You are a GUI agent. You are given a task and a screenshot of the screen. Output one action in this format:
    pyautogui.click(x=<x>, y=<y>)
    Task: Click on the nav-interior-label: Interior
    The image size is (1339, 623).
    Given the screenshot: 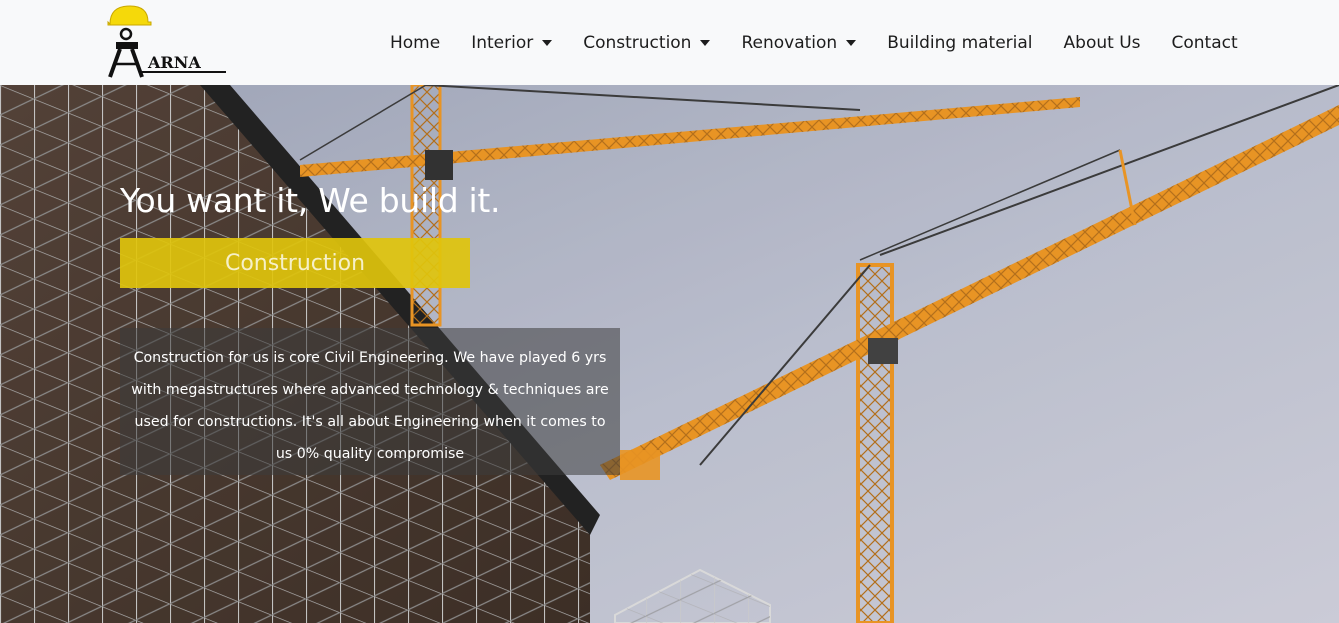 What is the action you would take?
    pyautogui.click(x=502, y=42)
    